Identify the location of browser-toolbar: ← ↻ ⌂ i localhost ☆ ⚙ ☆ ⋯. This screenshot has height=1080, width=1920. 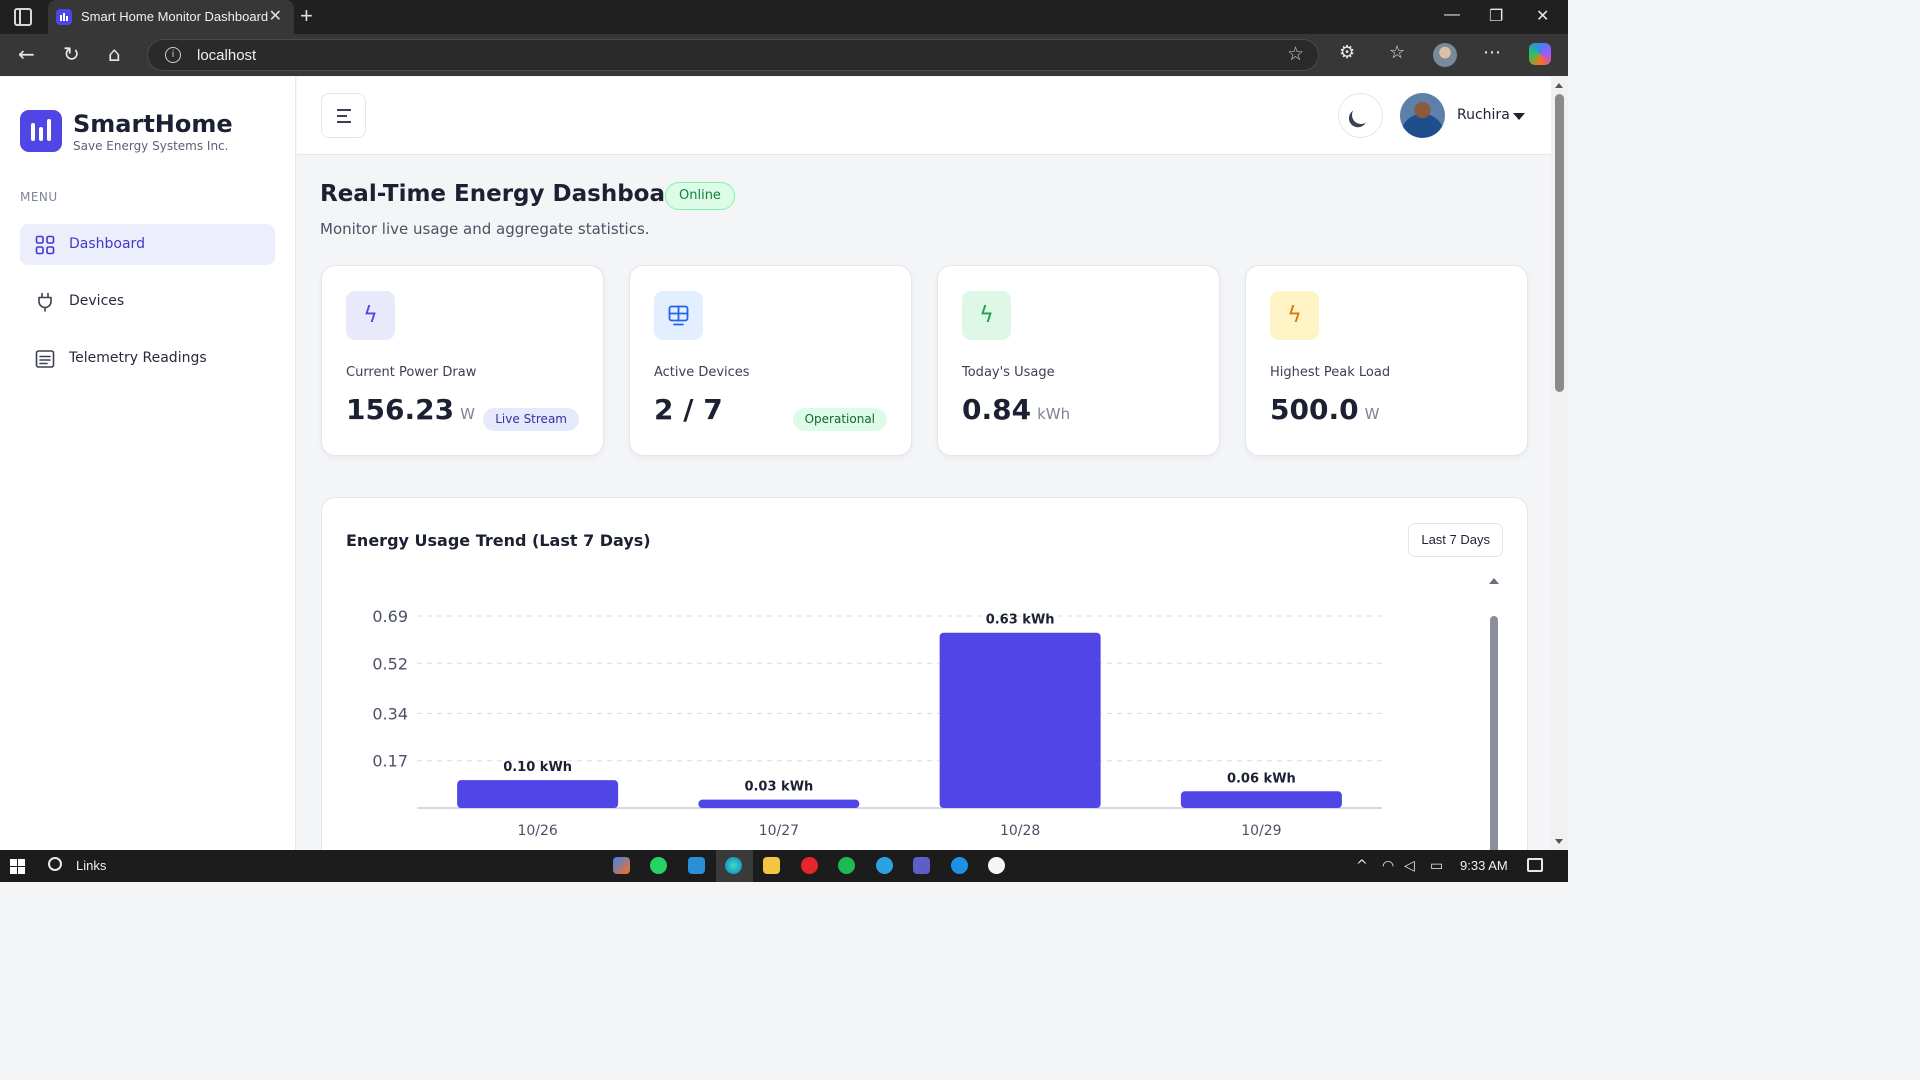
(784, 55).